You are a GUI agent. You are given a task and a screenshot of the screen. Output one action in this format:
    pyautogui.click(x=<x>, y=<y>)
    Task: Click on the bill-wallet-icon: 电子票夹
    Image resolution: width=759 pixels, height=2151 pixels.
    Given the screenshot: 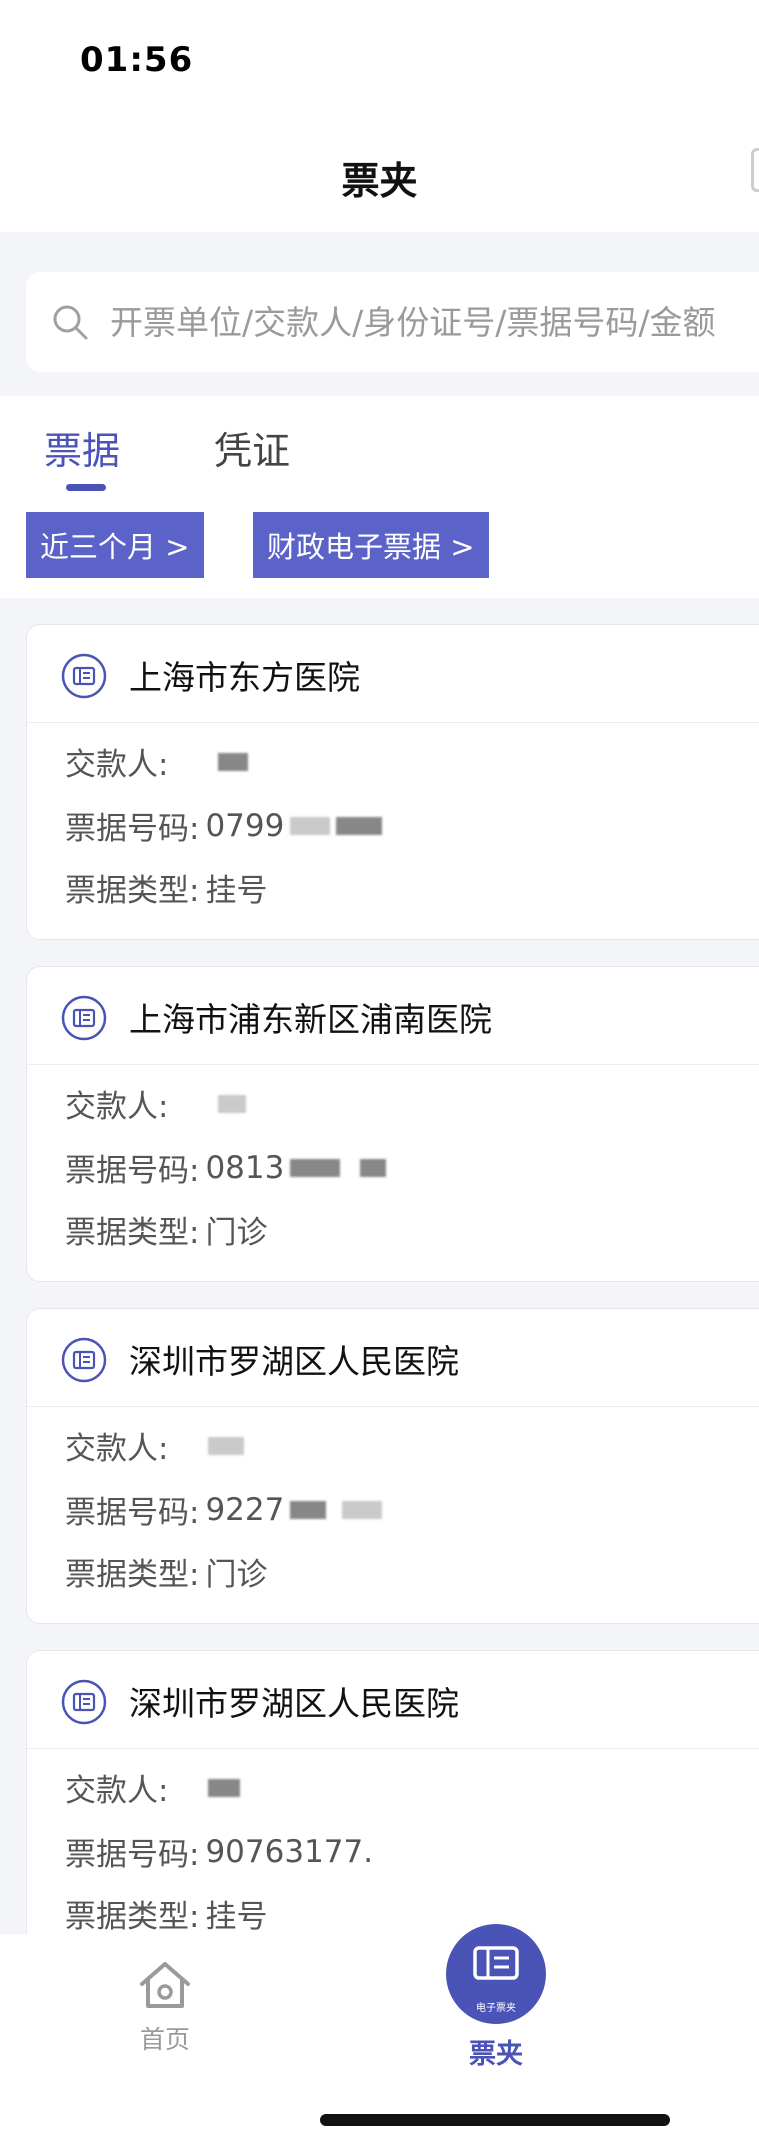 What is the action you would take?
    pyautogui.click(x=496, y=1974)
    